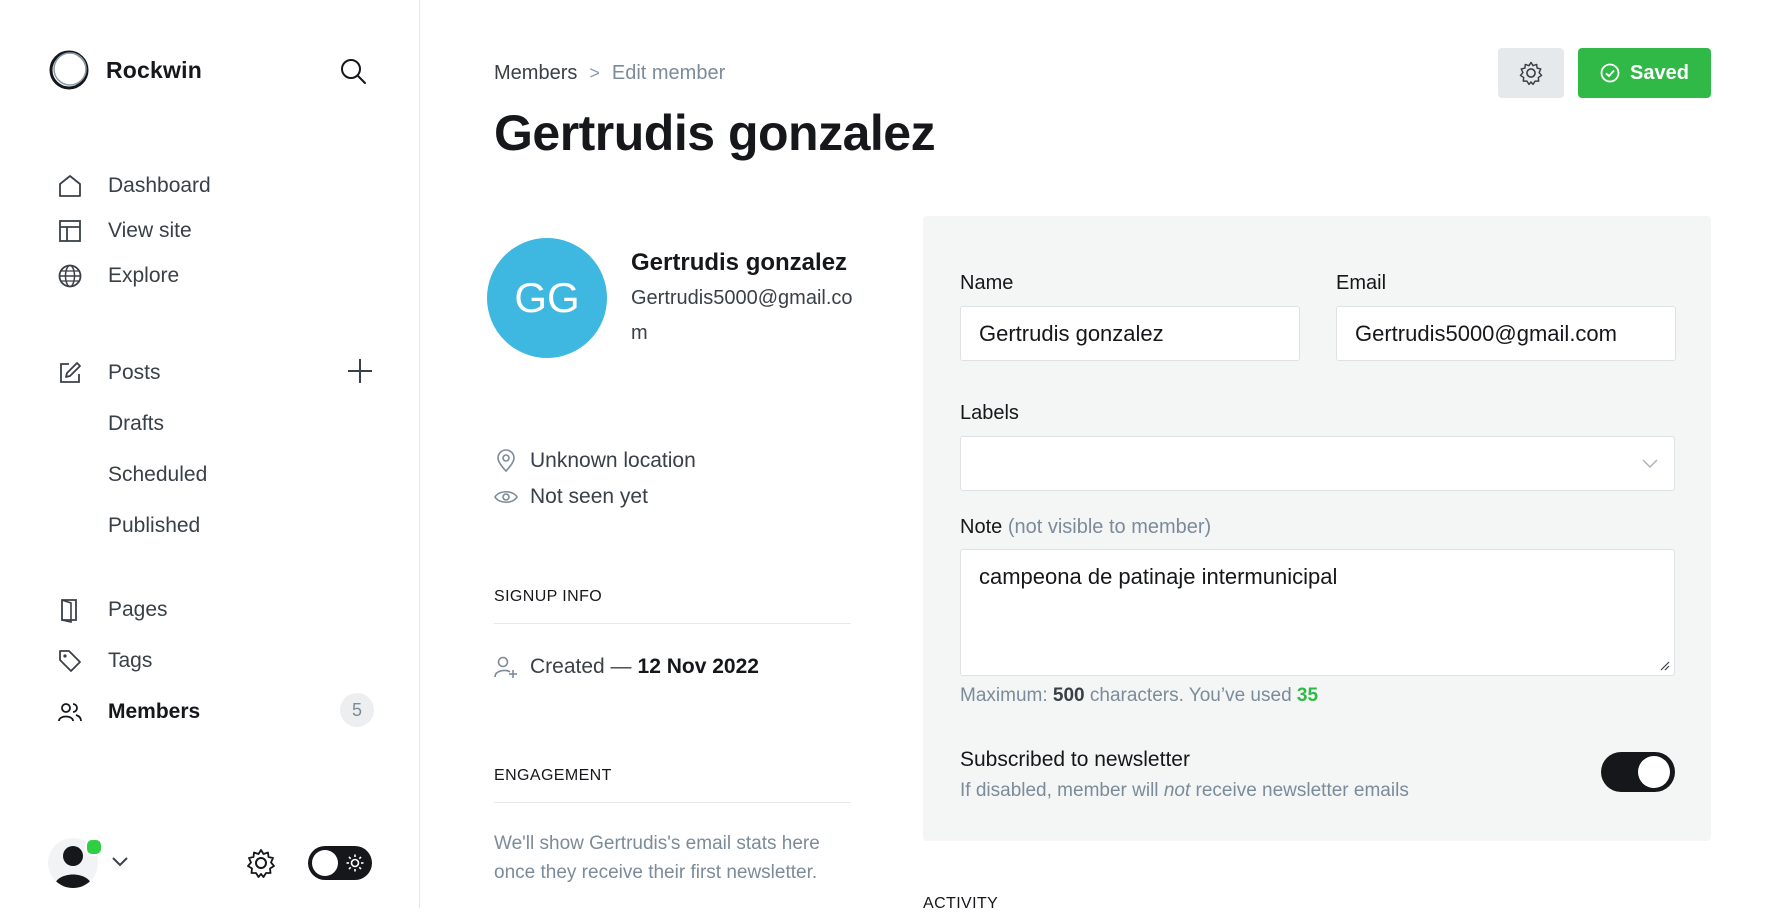  What do you see at coordinates (715, 133) in the screenshot?
I see `page-title: Gertrudis gonzalez` at bounding box center [715, 133].